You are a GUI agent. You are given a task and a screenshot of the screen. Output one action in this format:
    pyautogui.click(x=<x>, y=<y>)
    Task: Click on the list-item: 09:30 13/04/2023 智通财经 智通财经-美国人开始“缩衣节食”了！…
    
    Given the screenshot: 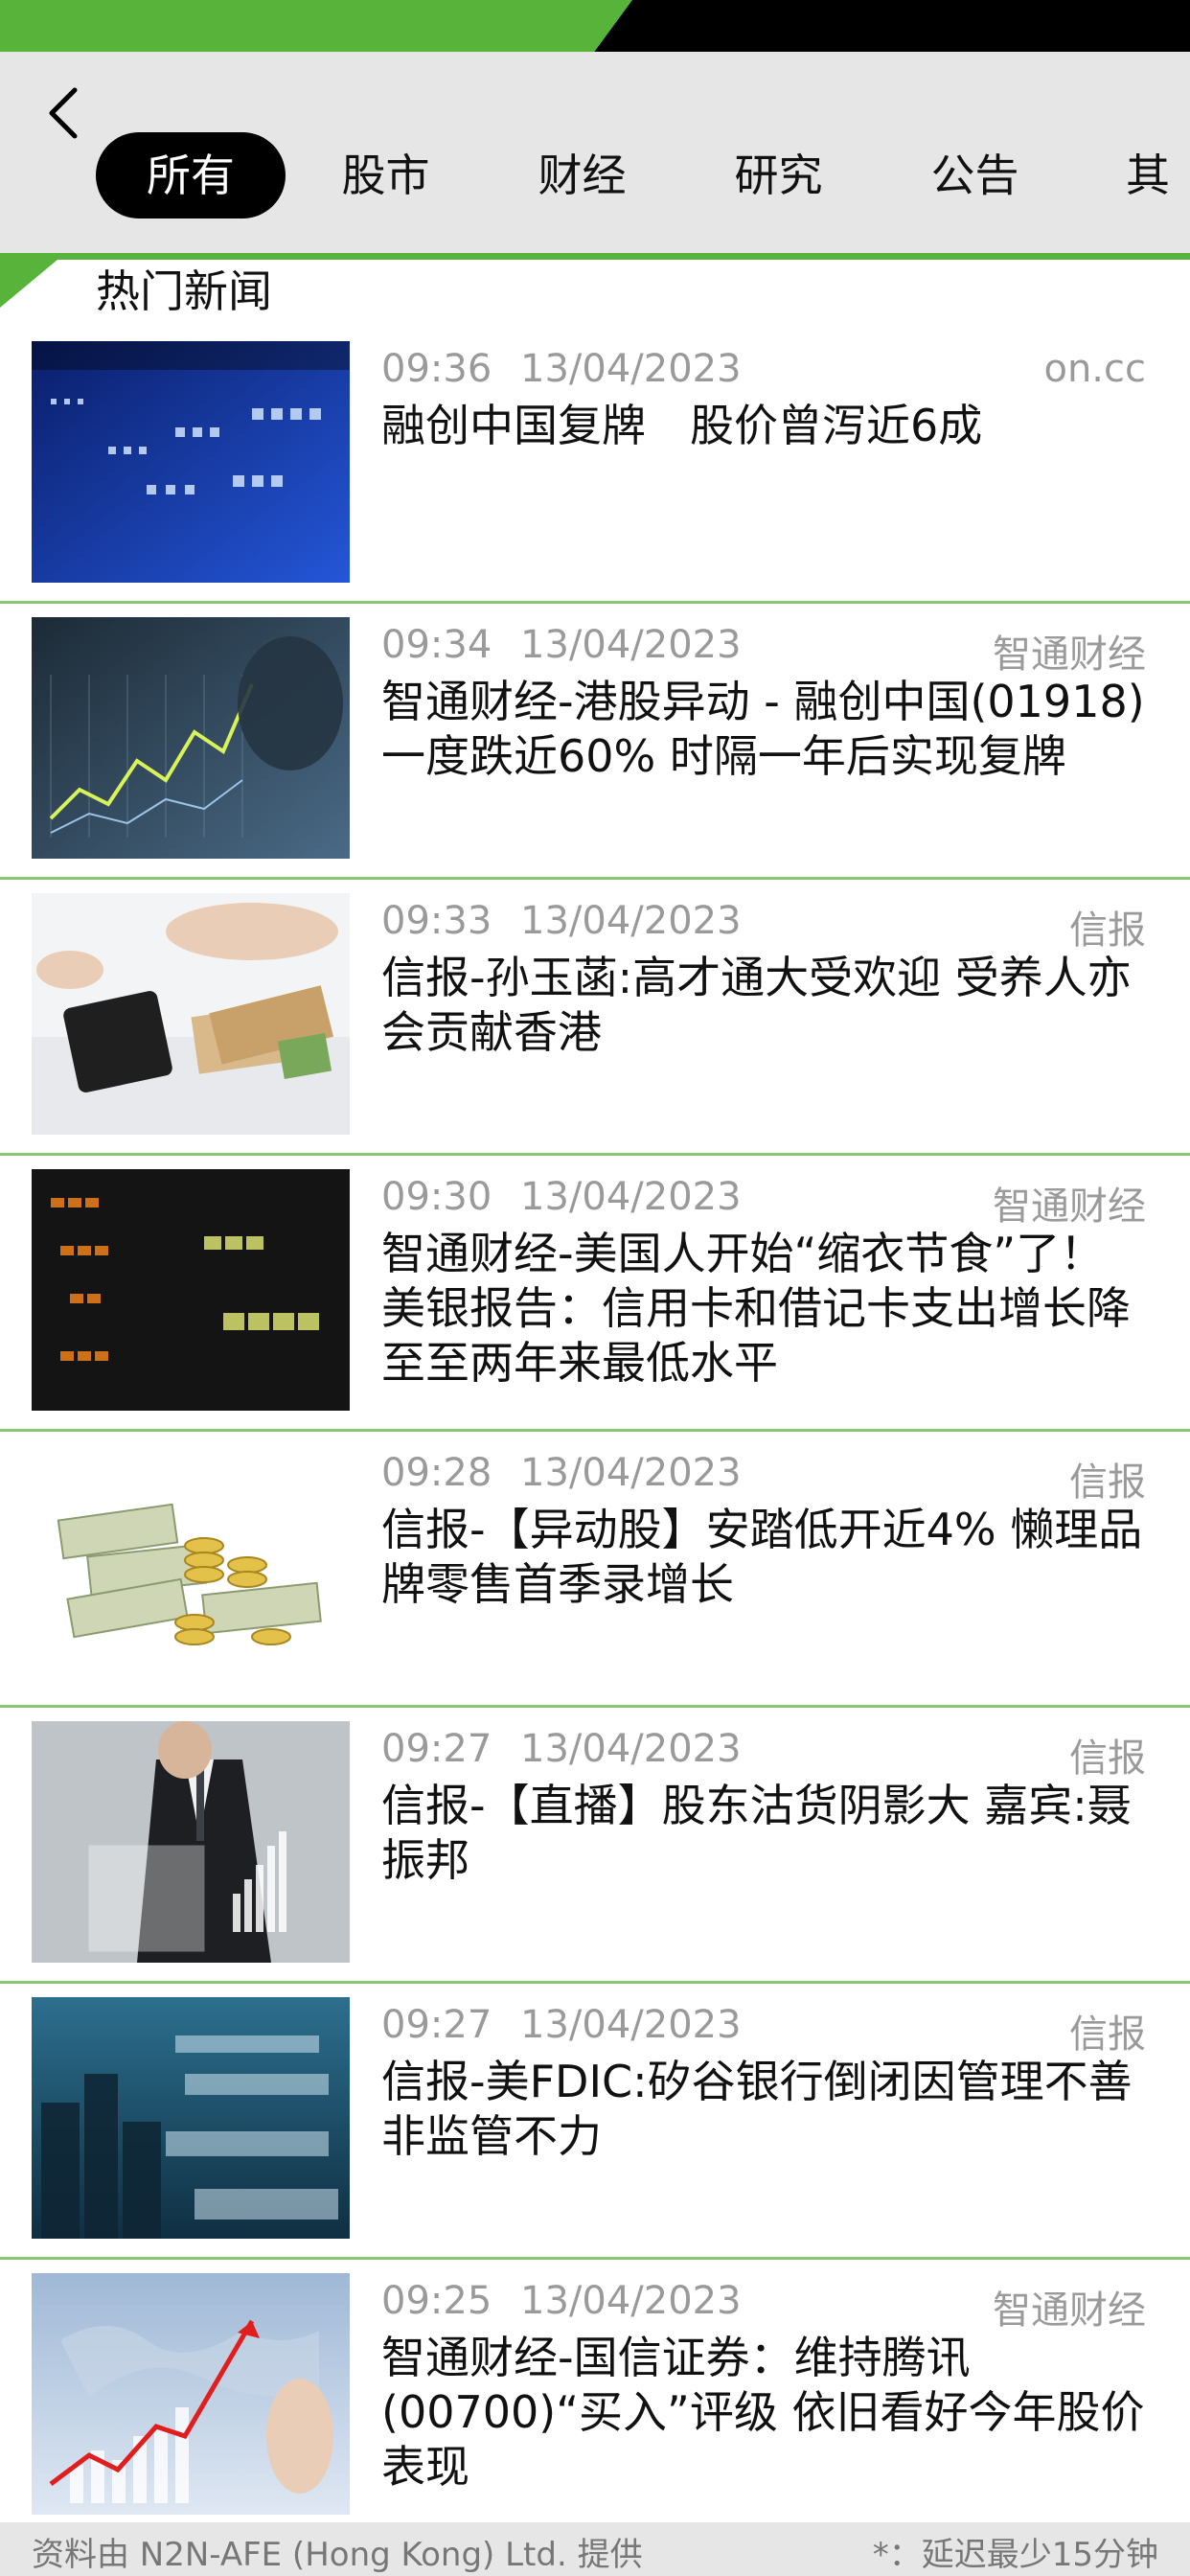 What is the action you would take?
    pyautogui.click(x=595, y=1294)
    